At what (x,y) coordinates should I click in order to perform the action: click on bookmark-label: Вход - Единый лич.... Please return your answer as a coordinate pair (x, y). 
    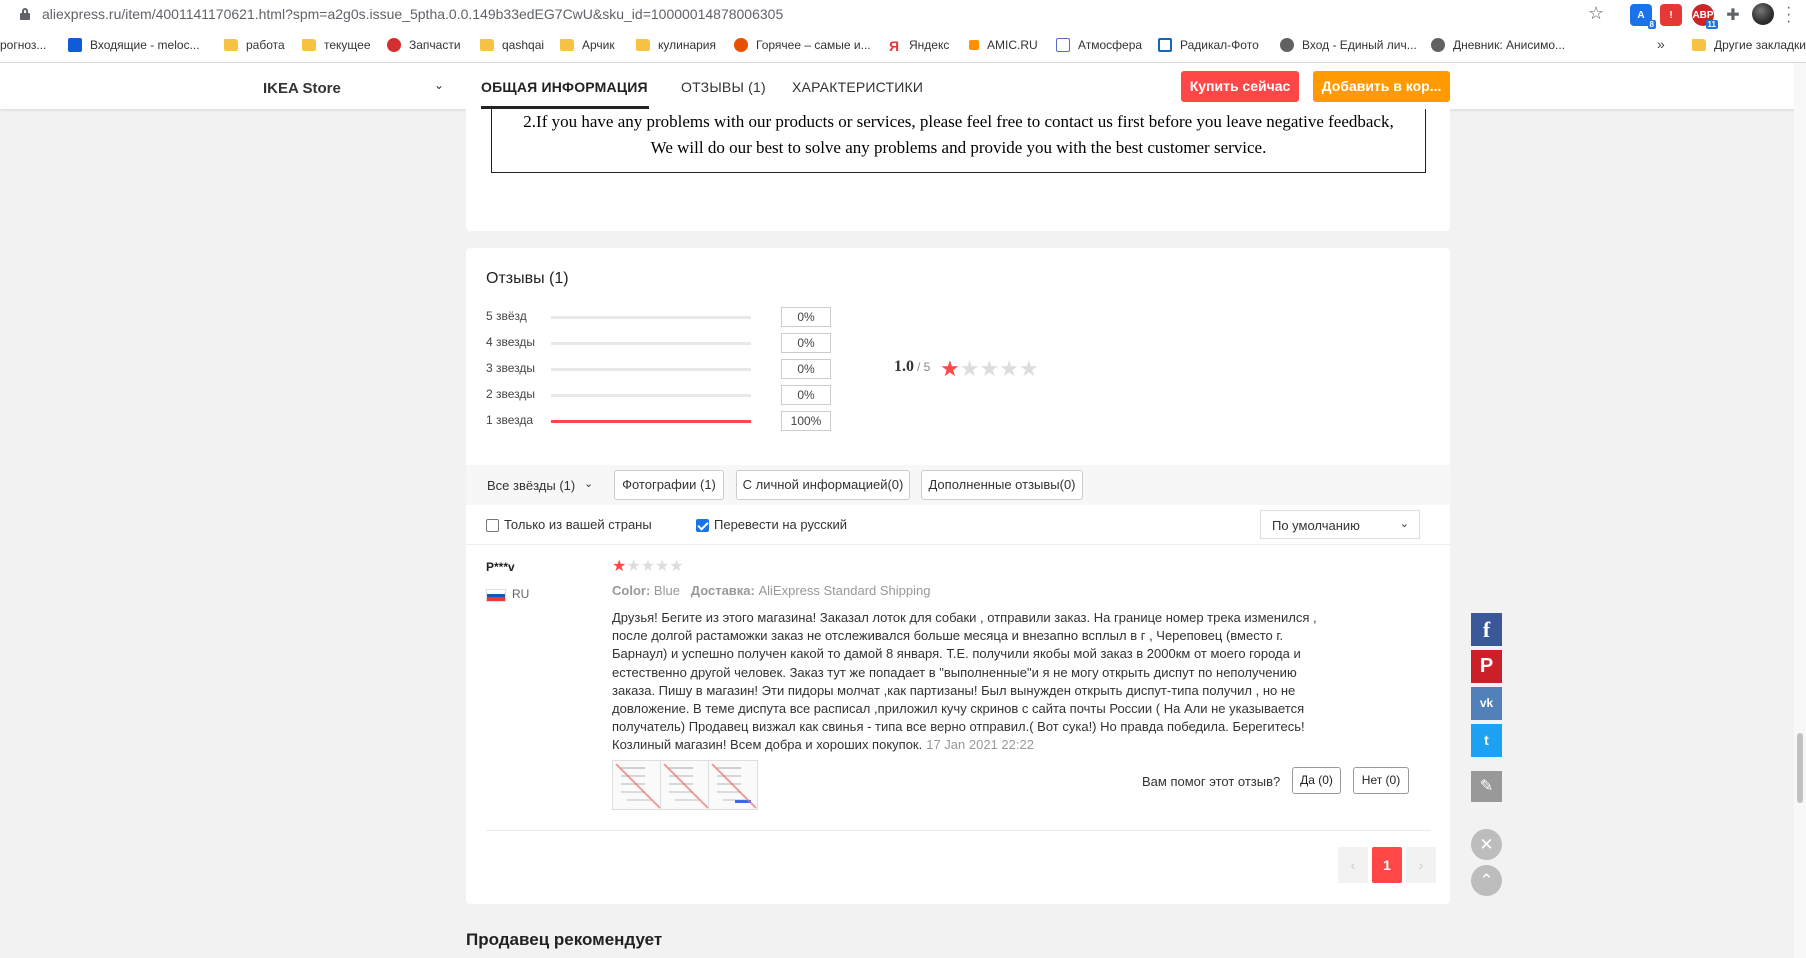
    Looking at the image, I should click on (1359, 45).